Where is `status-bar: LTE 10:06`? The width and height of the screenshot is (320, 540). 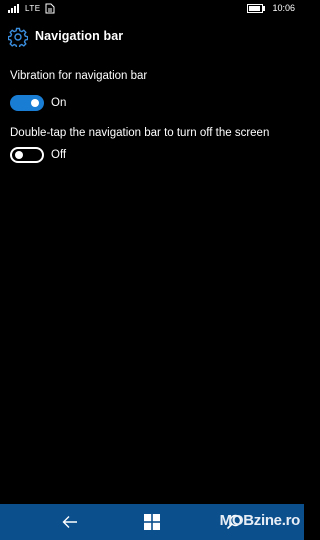 status-bar: LTE 10:06 is located at coordinates (152, 9).